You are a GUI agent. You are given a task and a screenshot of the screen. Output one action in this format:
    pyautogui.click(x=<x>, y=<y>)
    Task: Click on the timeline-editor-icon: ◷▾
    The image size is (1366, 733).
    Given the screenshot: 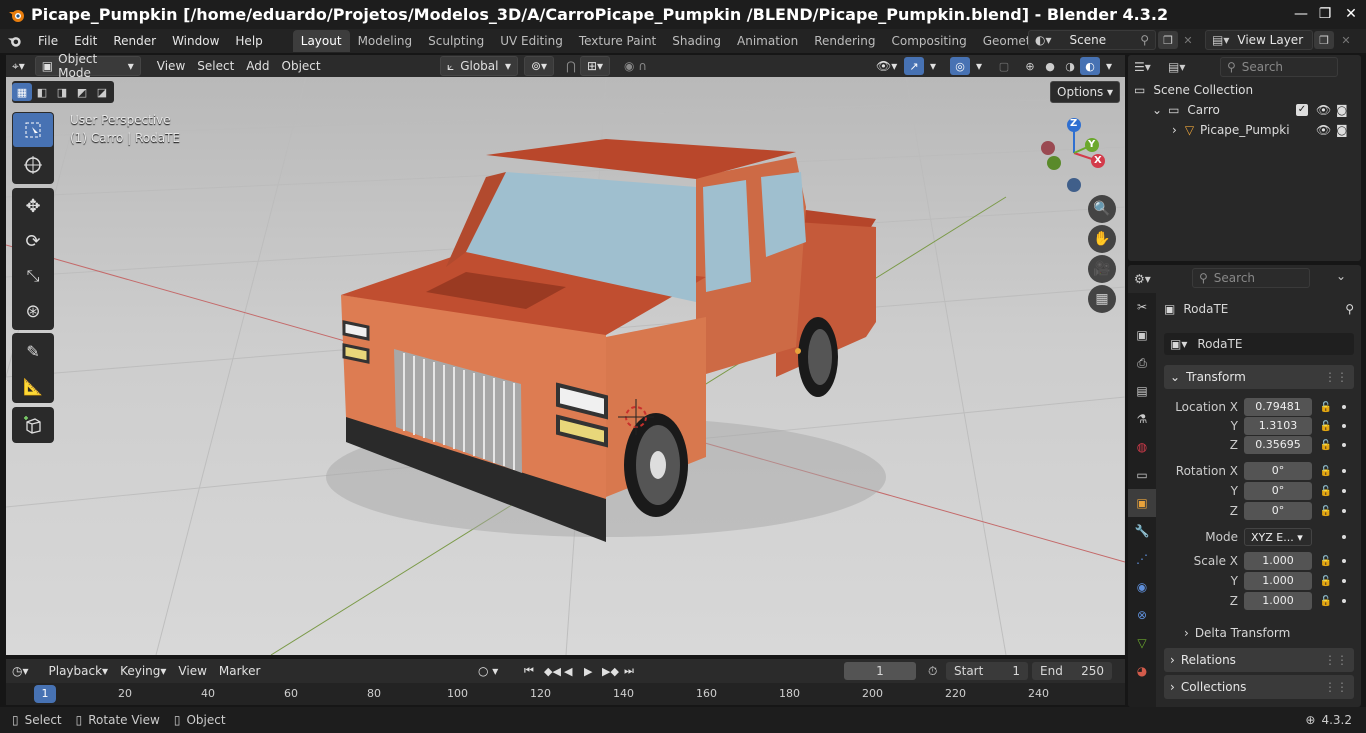 What is the action you would take?
    pyautogui.click(x=20, y=671)
    